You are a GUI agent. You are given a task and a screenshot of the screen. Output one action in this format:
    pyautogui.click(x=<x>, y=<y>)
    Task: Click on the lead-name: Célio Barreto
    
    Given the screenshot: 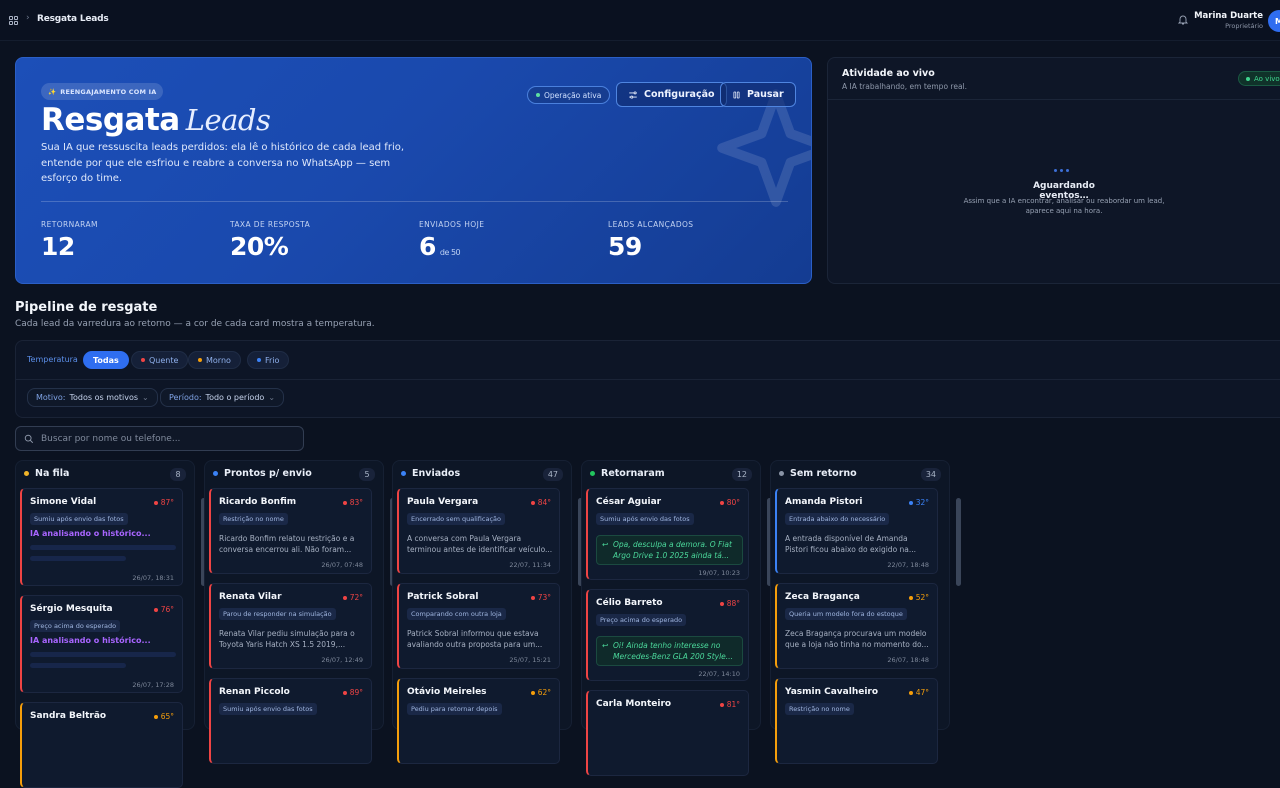 What is the action you would take?
    pyautogui.click(x=629, y=603)
    